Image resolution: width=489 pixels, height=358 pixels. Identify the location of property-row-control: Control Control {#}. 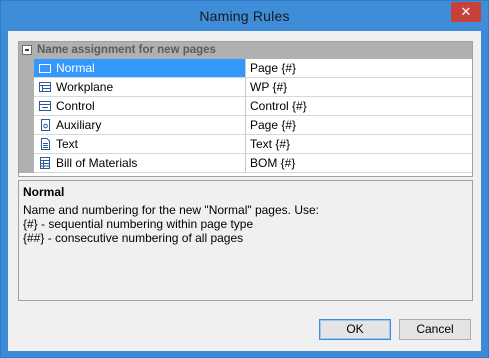
(245, 106).